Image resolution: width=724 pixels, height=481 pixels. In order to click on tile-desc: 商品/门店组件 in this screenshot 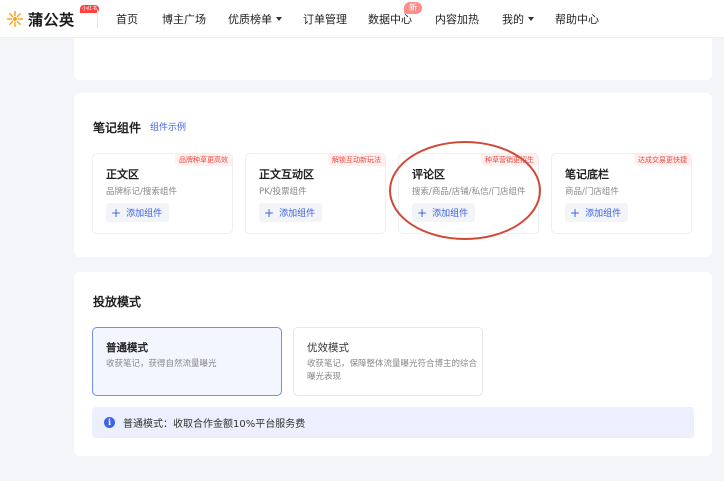, I will do `click(592, 192)`.